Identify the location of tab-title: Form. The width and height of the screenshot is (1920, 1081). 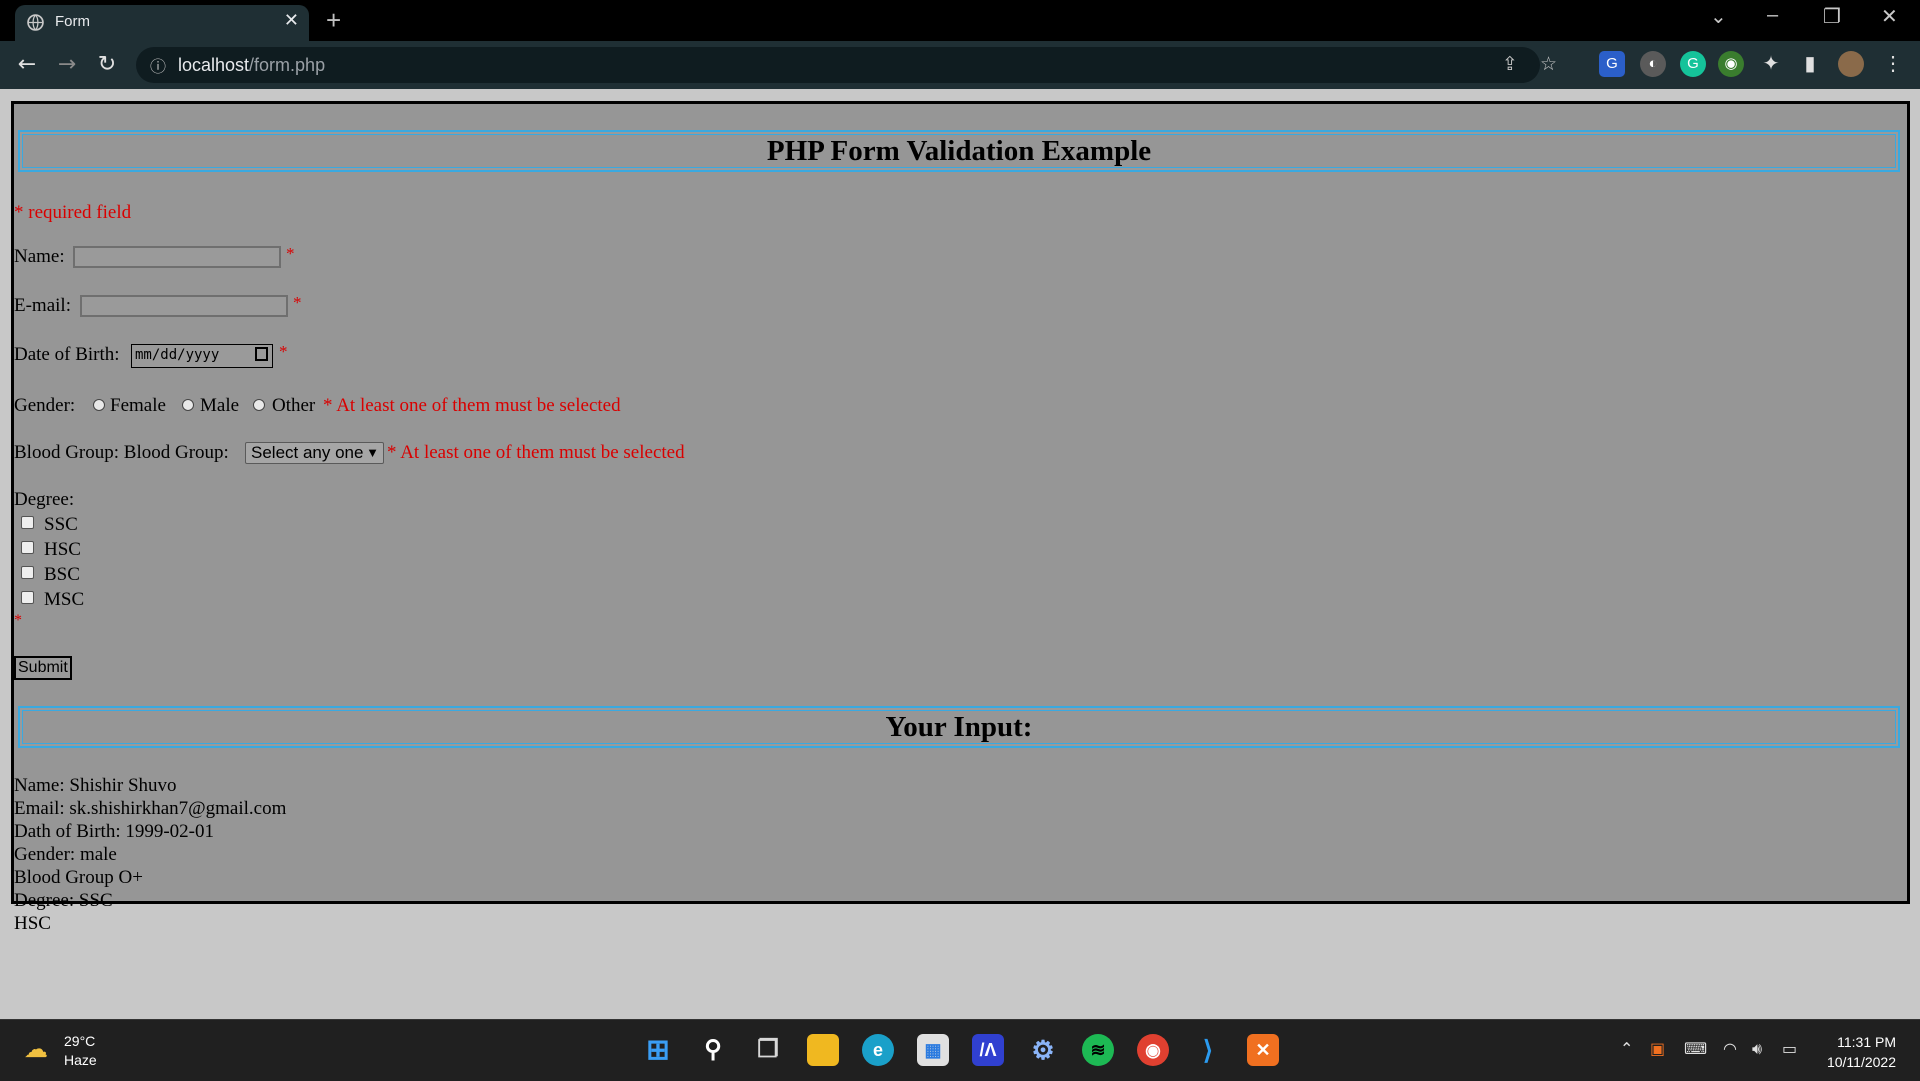
(72, 21).